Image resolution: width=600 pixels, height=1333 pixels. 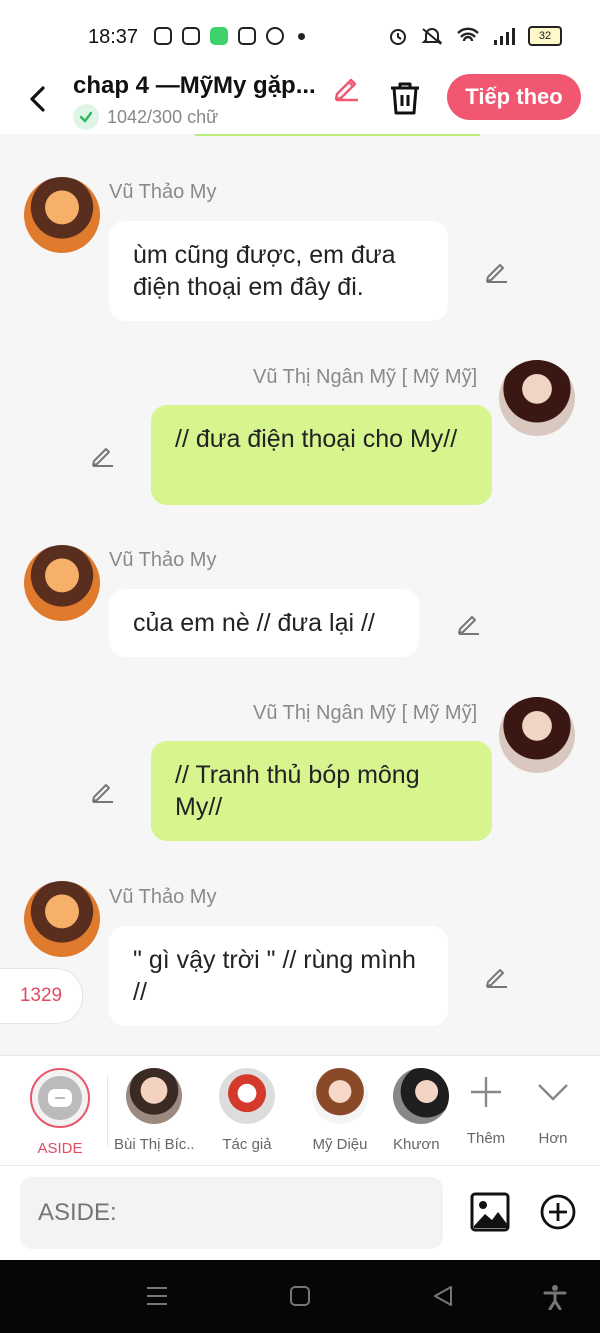 What do you see at coordinates (555, 1297) in the screenshot?
I see `accessibility-icon` at bounding box center [555, 1297].